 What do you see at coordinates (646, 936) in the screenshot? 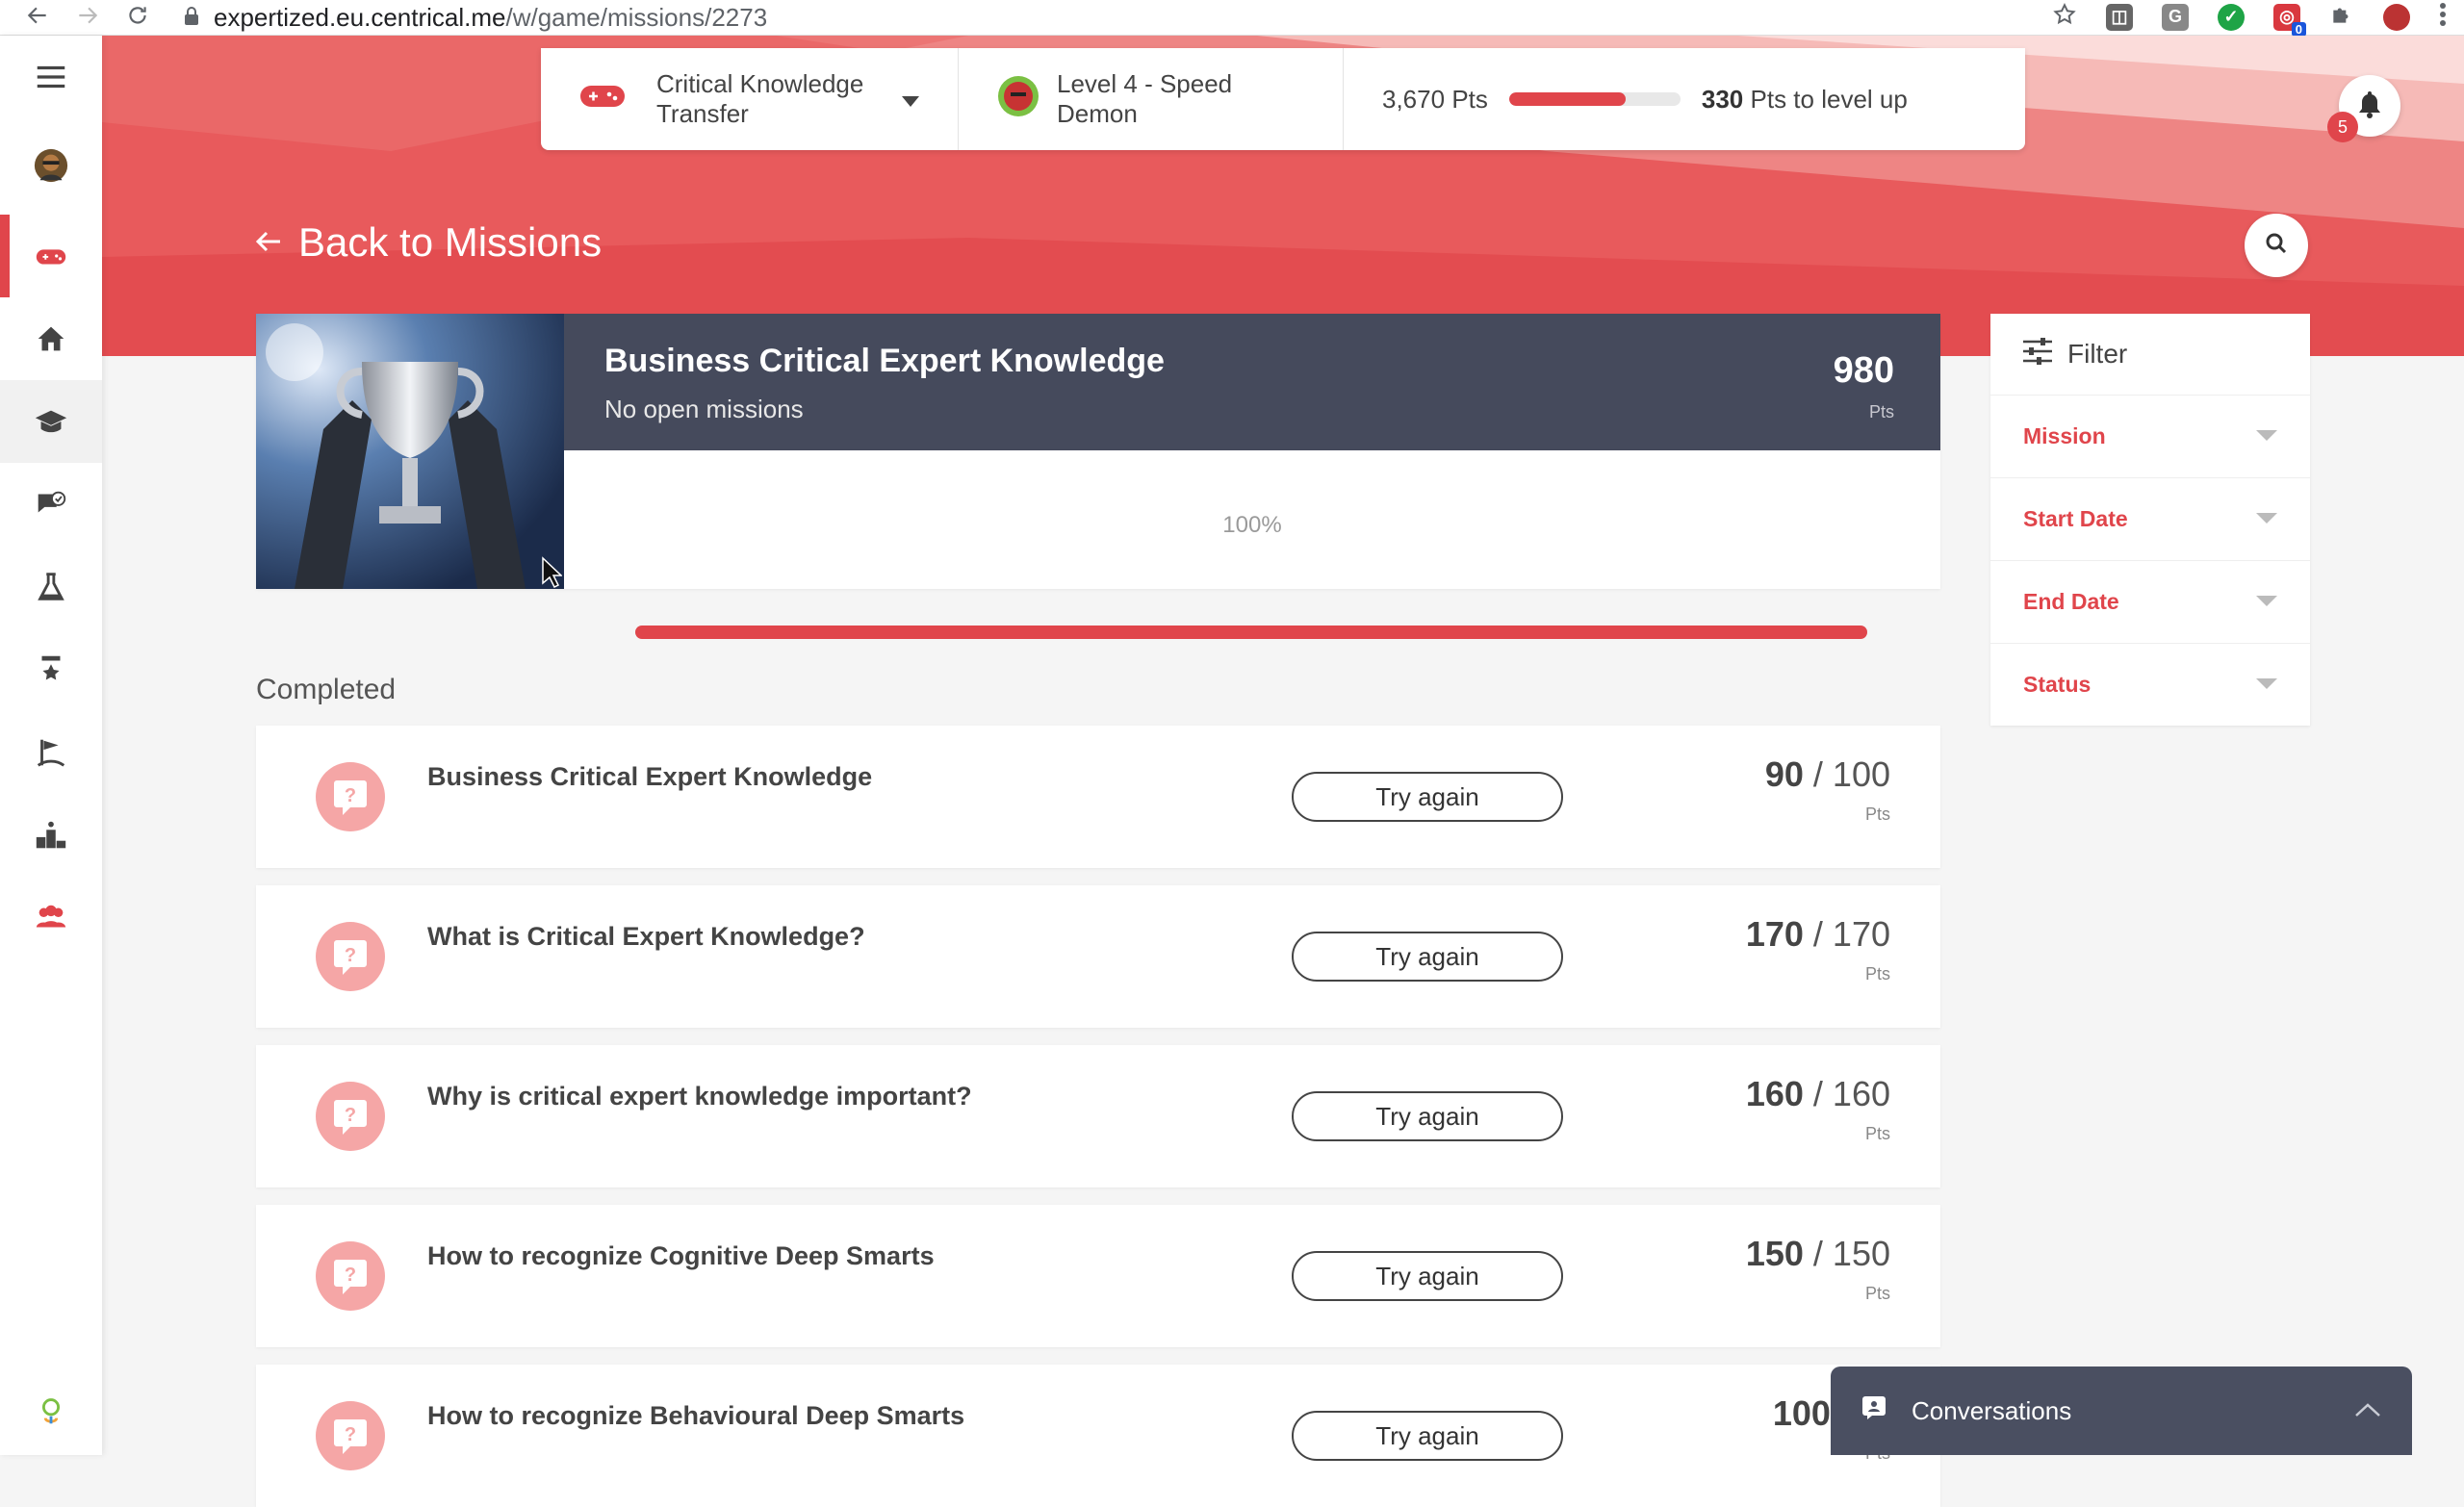
I see `row-title: What is Critical Expert Knowledge?` at bounding box center [646, 936].